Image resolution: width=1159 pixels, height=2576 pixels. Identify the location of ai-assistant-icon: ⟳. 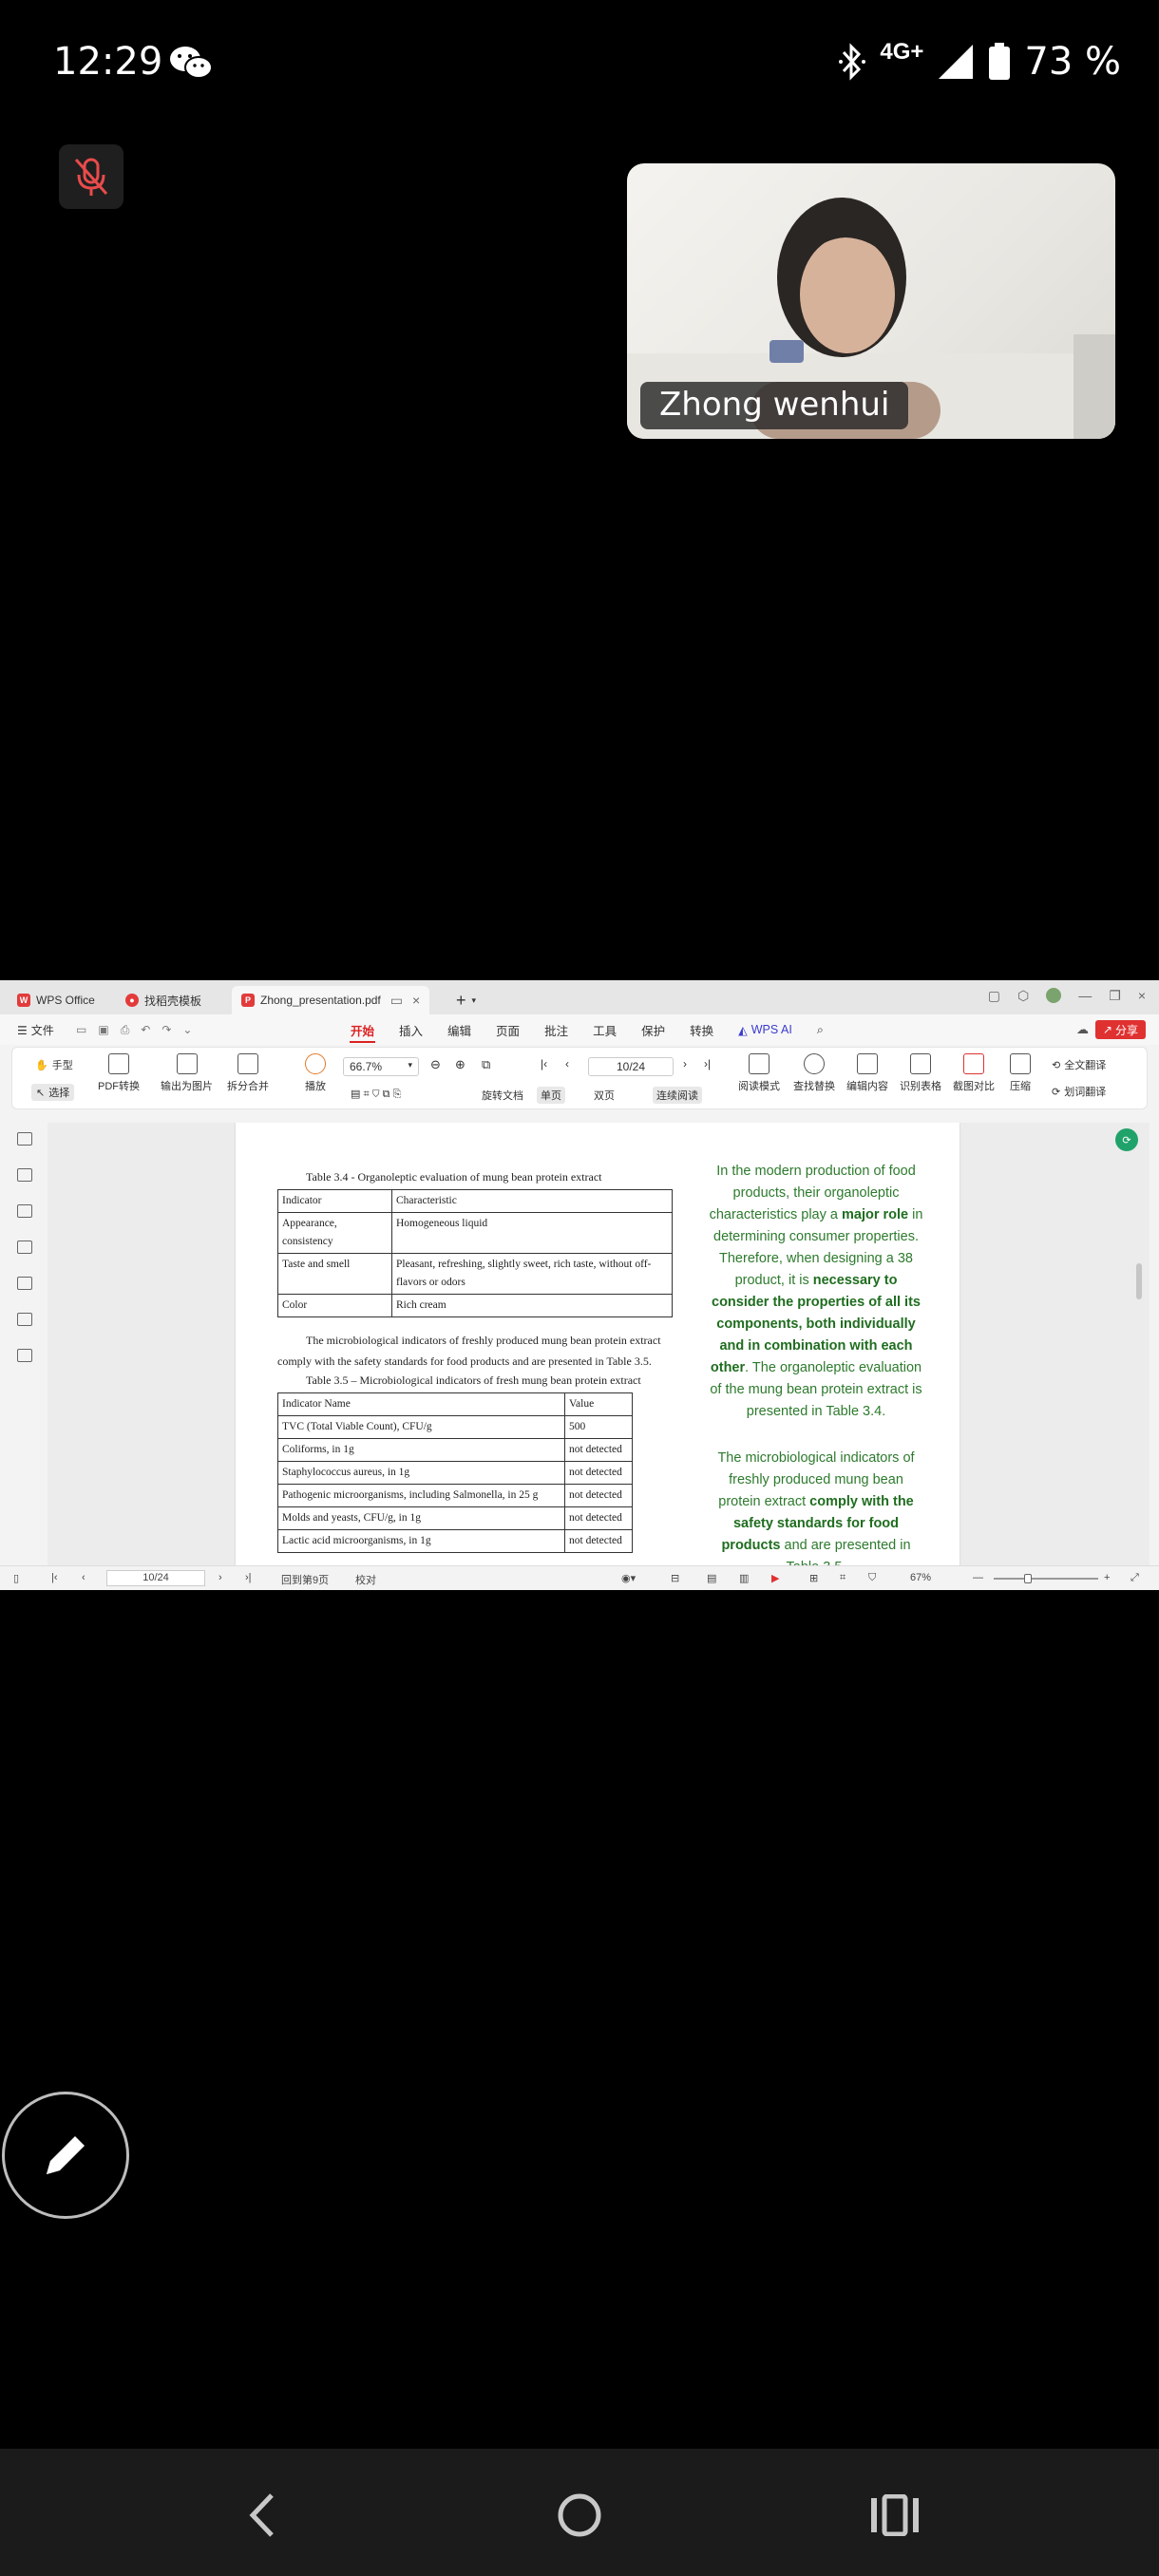
(1126, 1139).